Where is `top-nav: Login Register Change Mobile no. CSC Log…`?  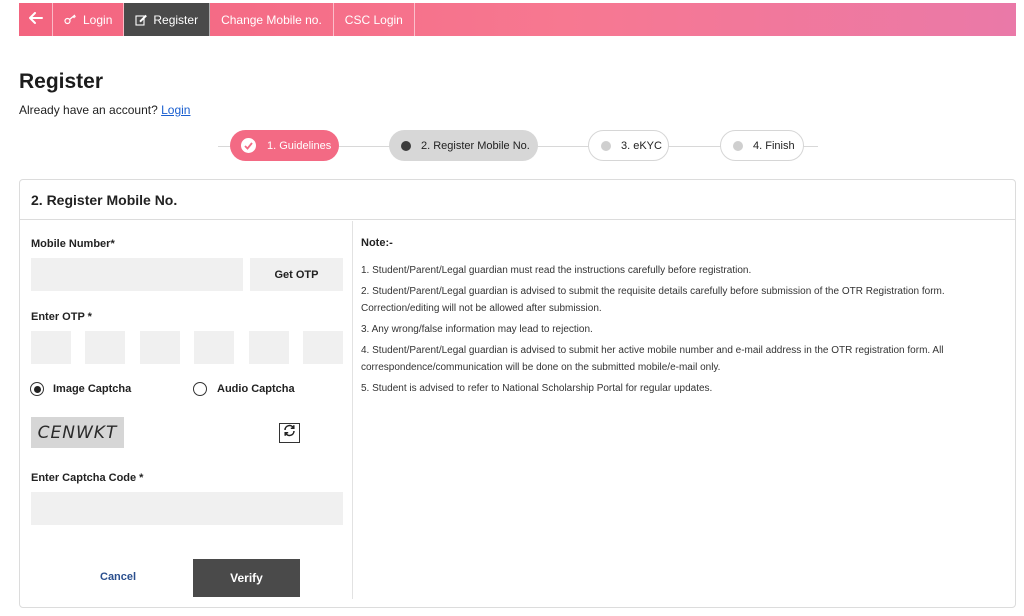
top-nav: Login Register Change Mobile no. CSC Log… is located at coordinates (517, 19).